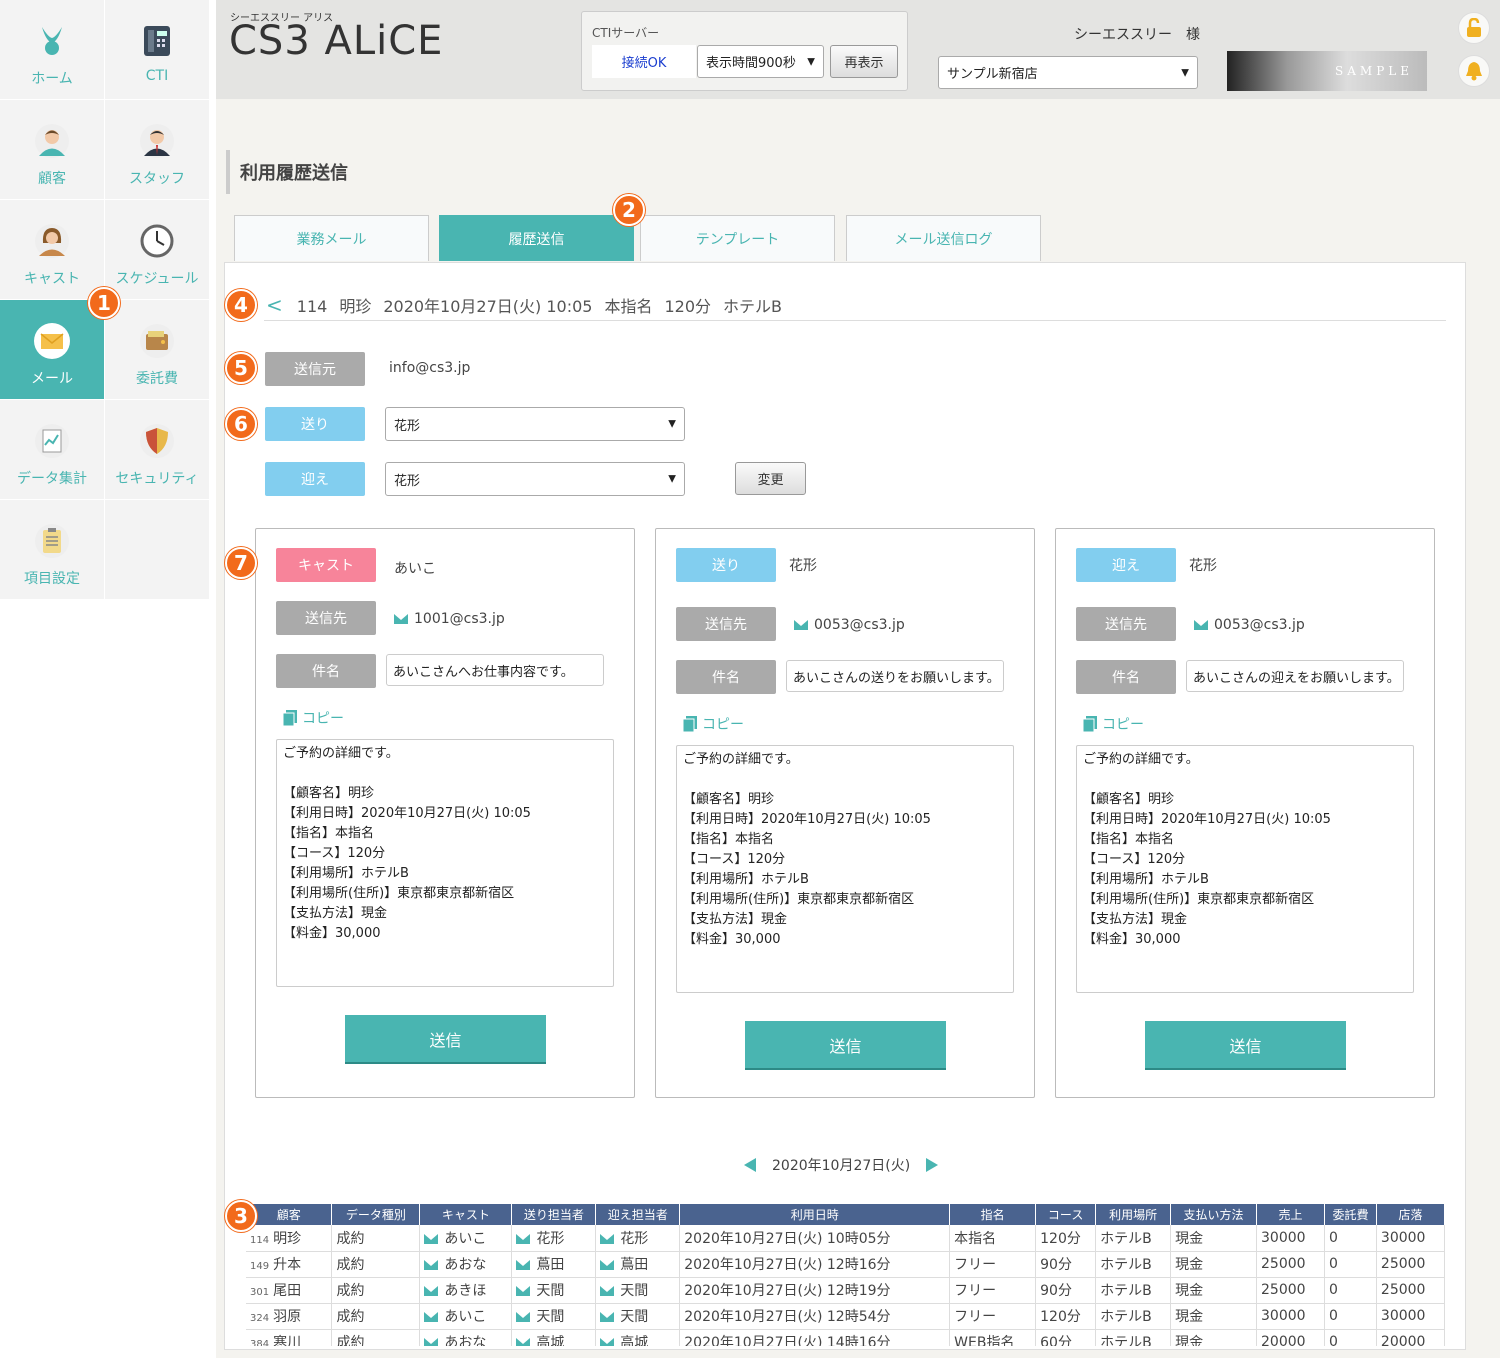 The image size is (1500, 1358). Describe the element at coordinates (864, 61) in the screenshot. I see `redisplay-button: 再表示` at that location.